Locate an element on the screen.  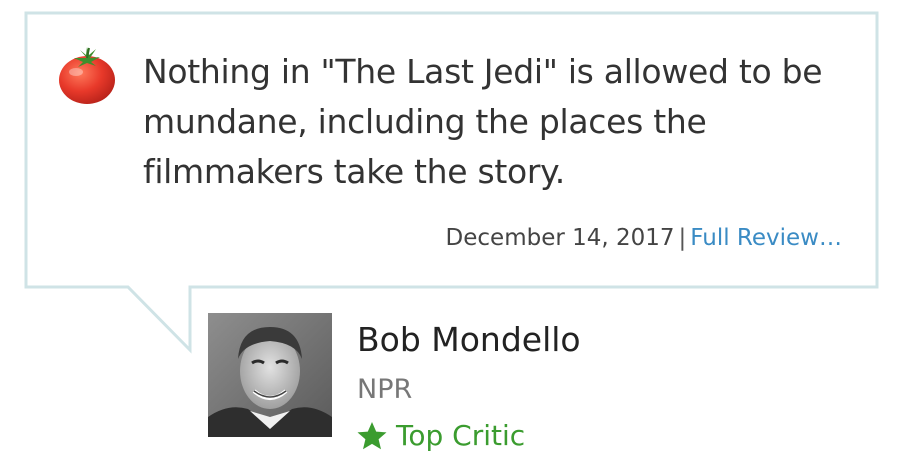
fresh-tomato-icon is located at coordinates (87, 75).